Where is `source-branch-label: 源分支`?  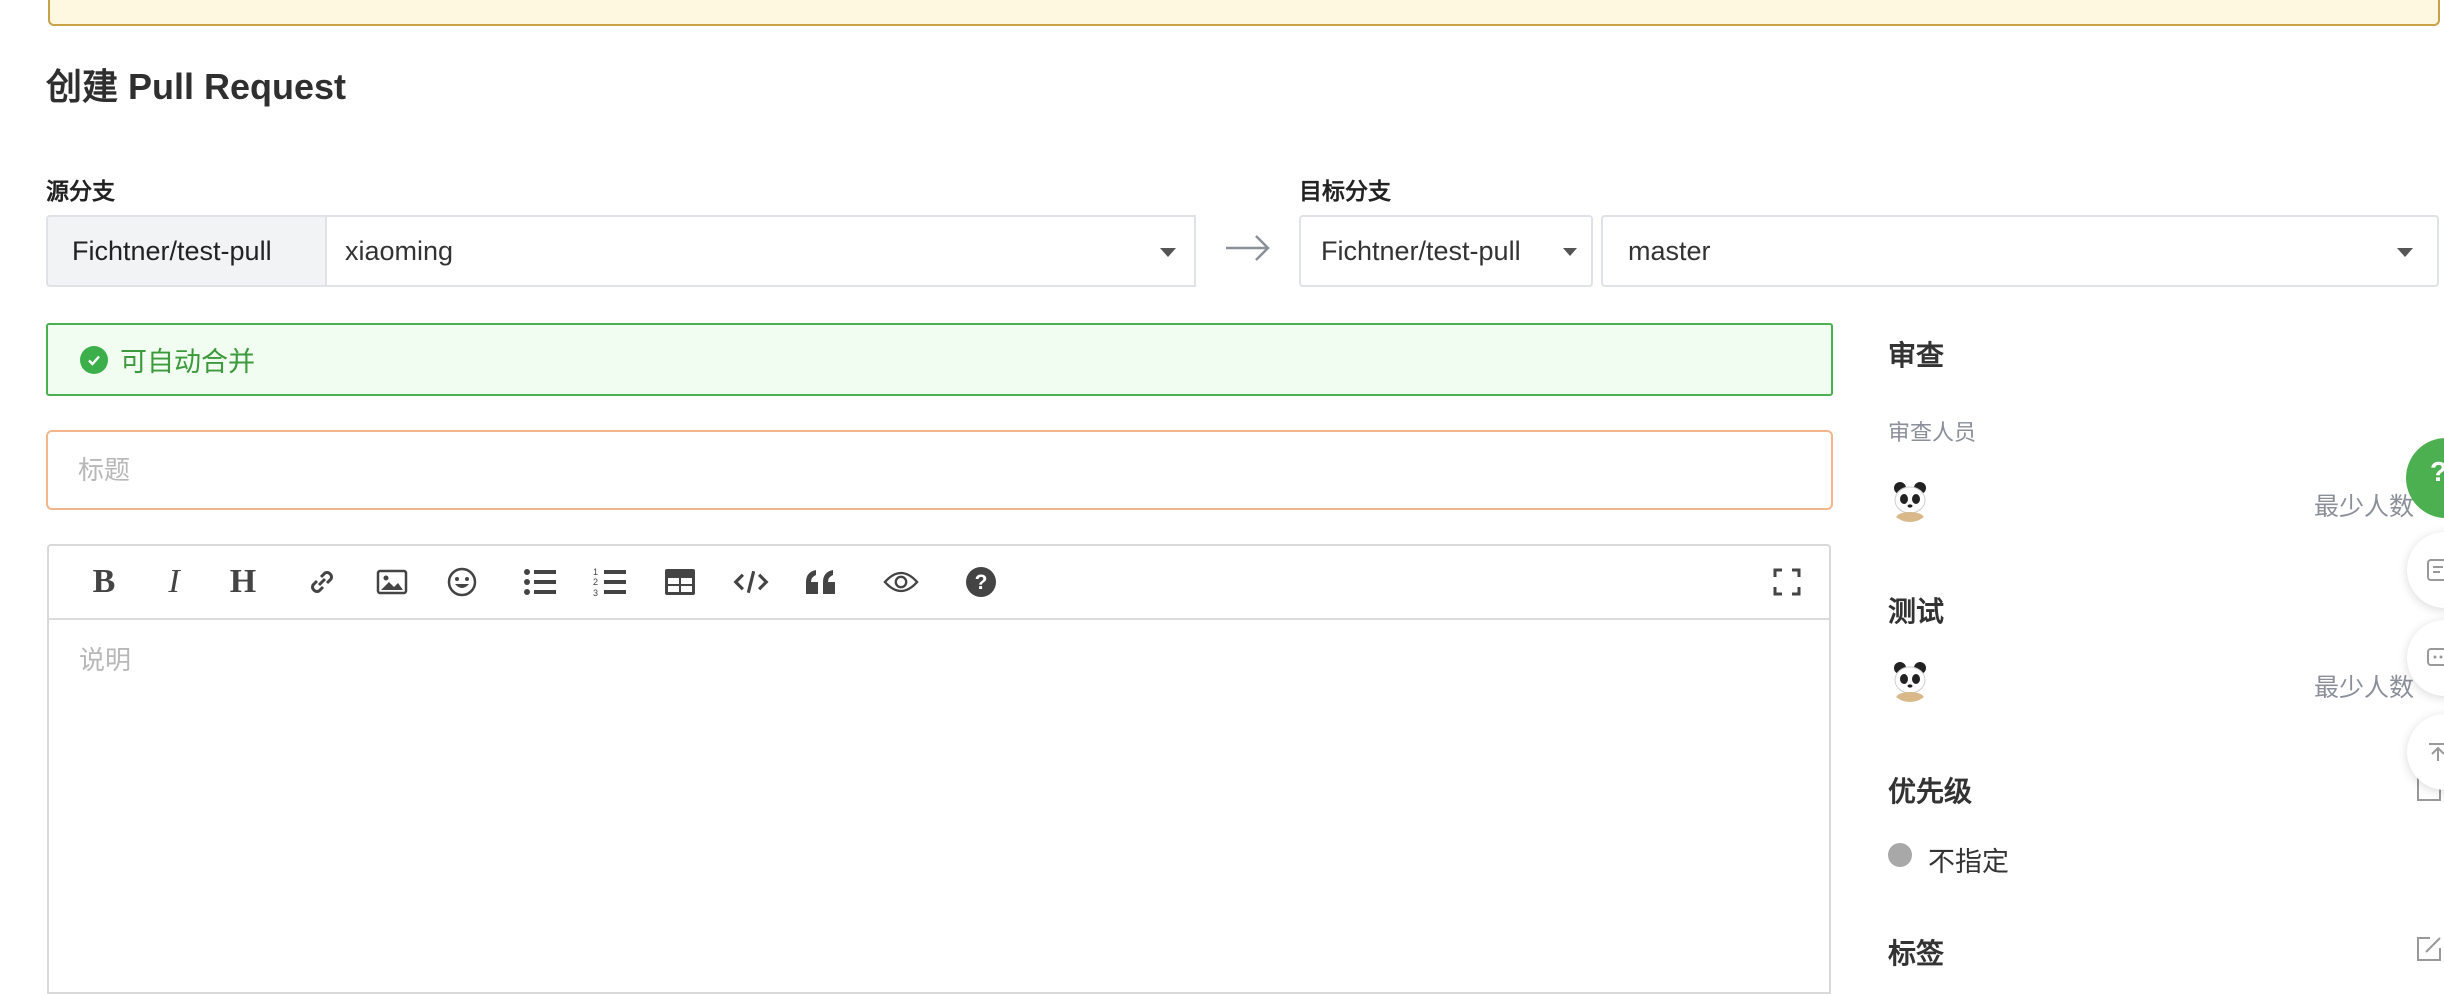
source-branch-label: 源分支 is located at coordinates (80, 191).